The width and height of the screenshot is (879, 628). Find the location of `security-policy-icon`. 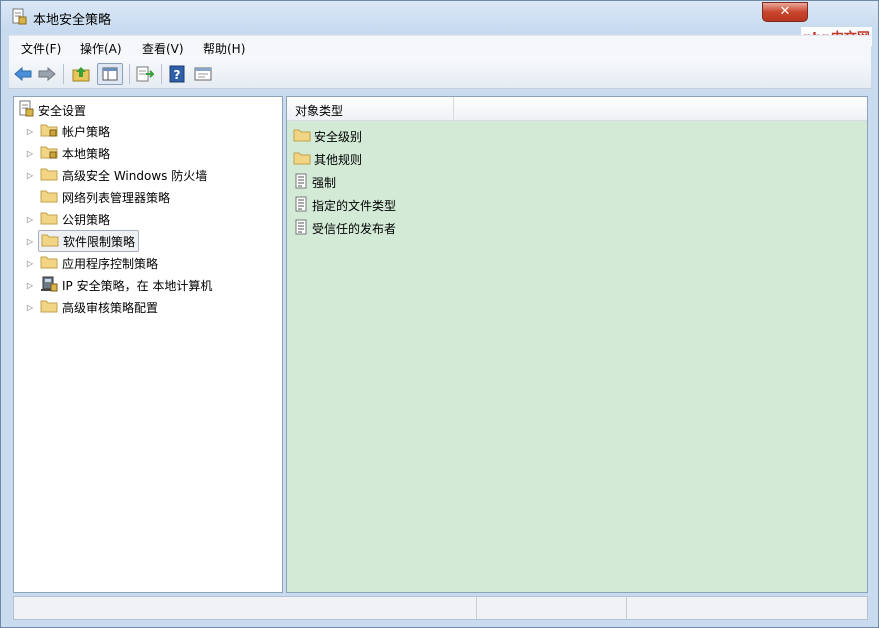

security-policy-icon is located at coordinates (19, 17).